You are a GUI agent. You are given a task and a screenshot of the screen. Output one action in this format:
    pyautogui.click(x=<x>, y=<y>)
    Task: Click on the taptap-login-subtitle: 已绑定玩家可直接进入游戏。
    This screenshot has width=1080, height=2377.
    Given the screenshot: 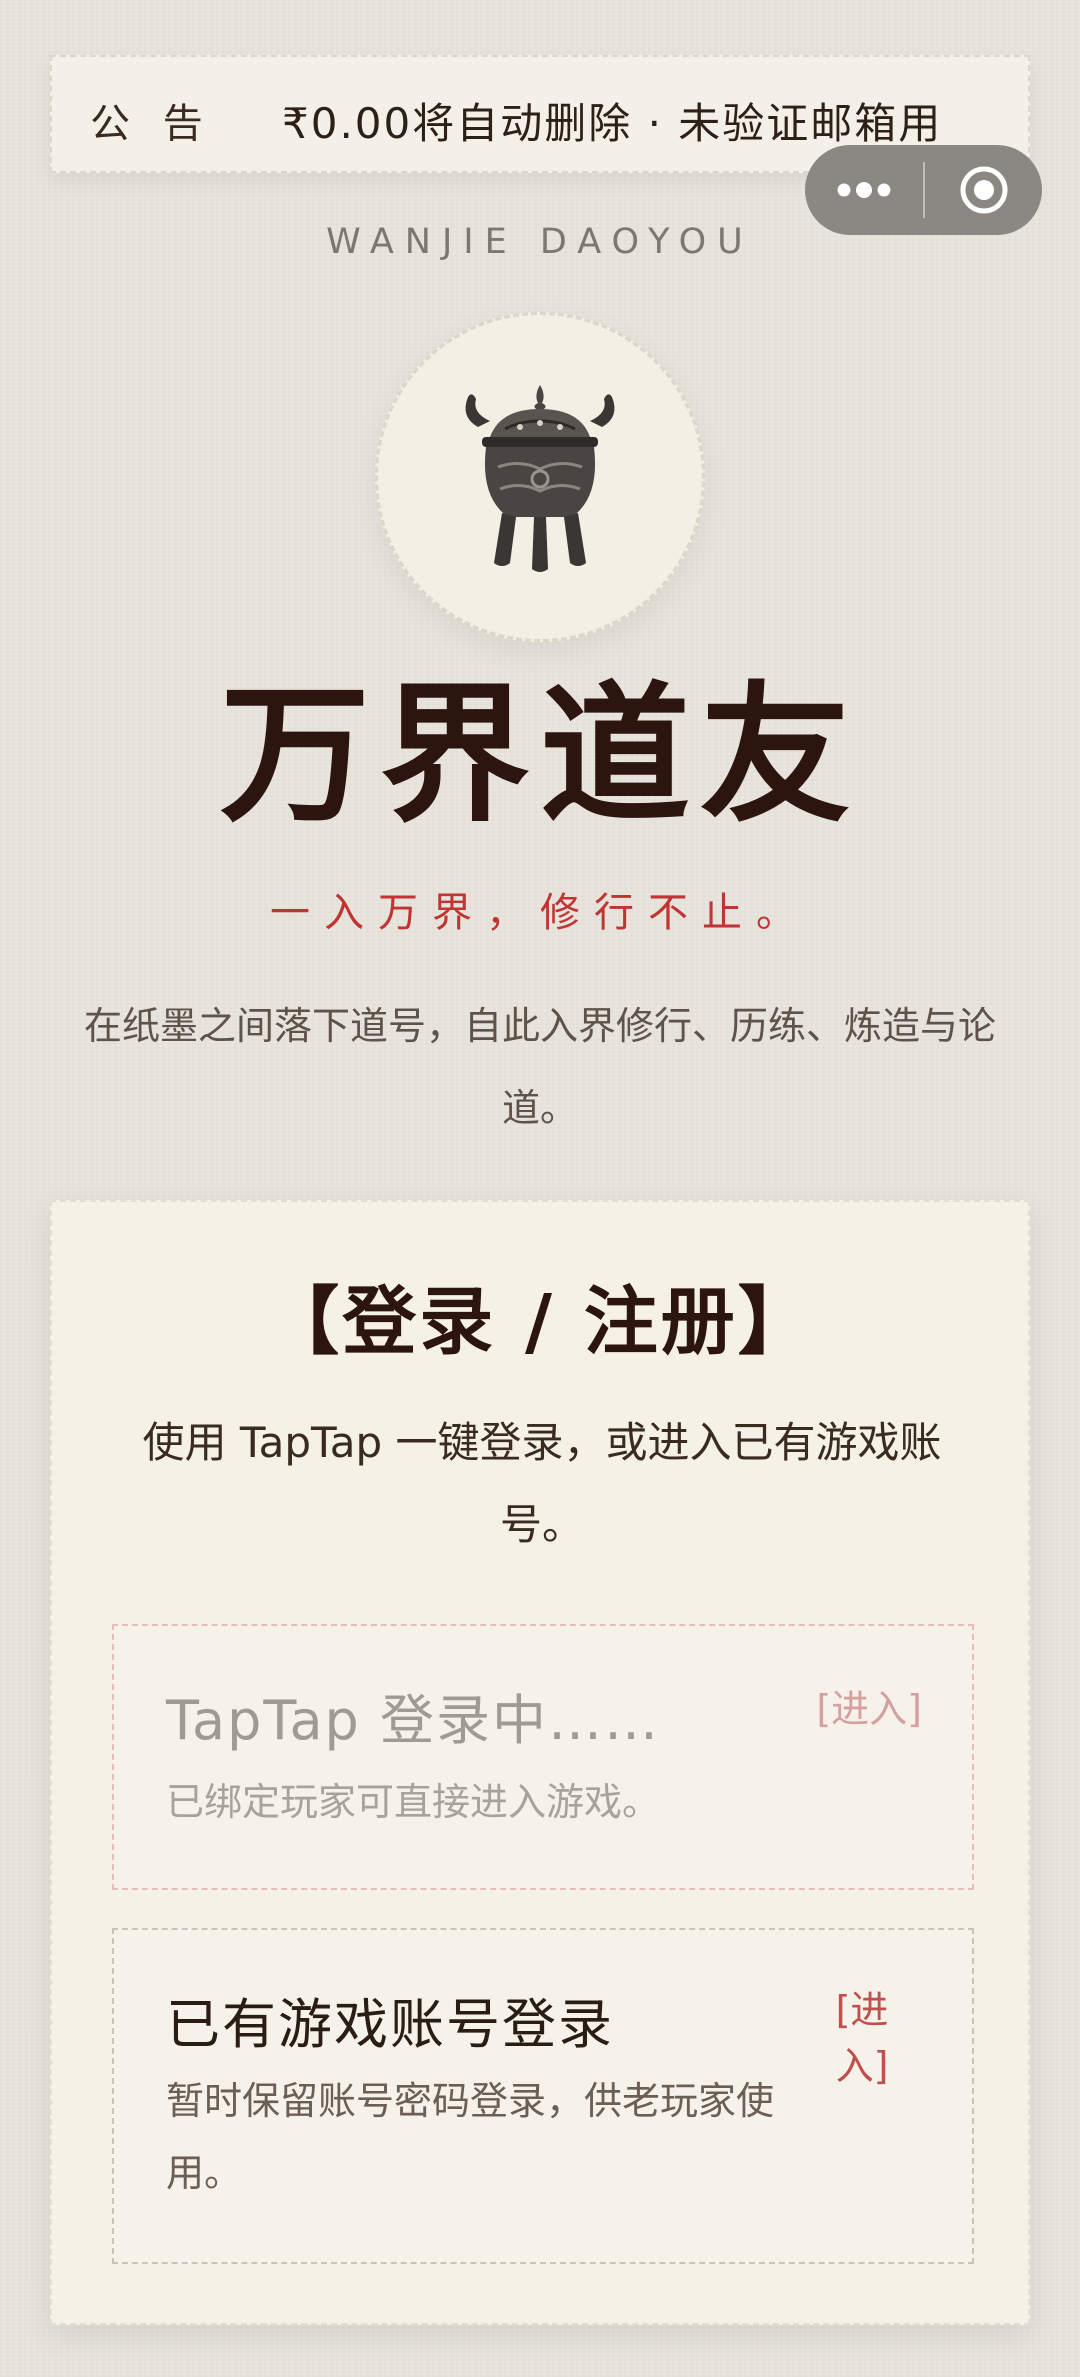 What is the action you would take?
    pyautogui.click(x=413, y=1802)
    